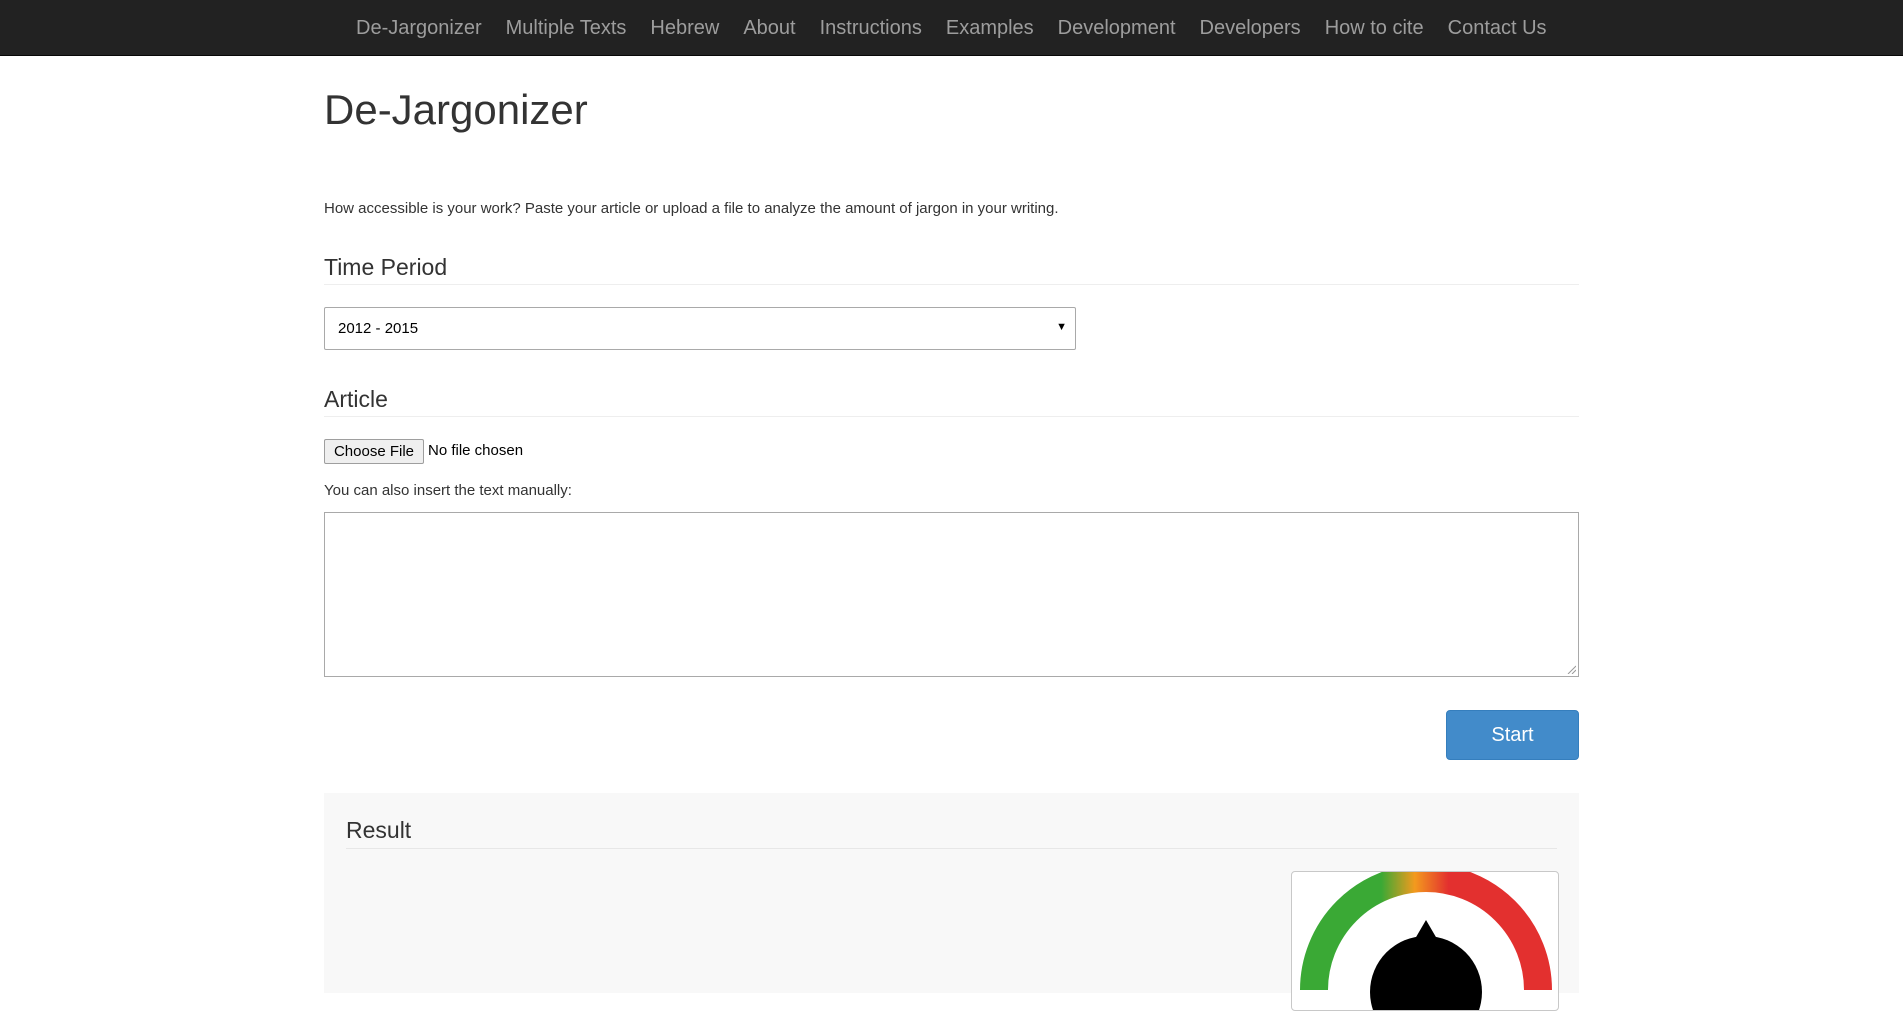  Describe the element at coordinates (476, 450) in the screenshot. I see `file-status-text: No file chosen` at that location.